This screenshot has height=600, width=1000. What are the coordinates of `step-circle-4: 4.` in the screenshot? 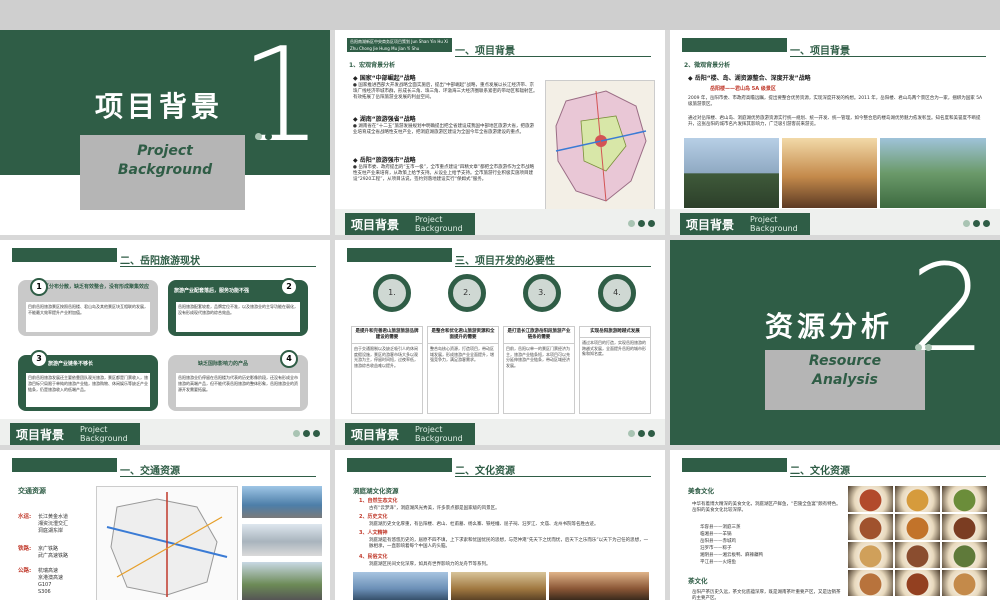 It's located at (617, 293).